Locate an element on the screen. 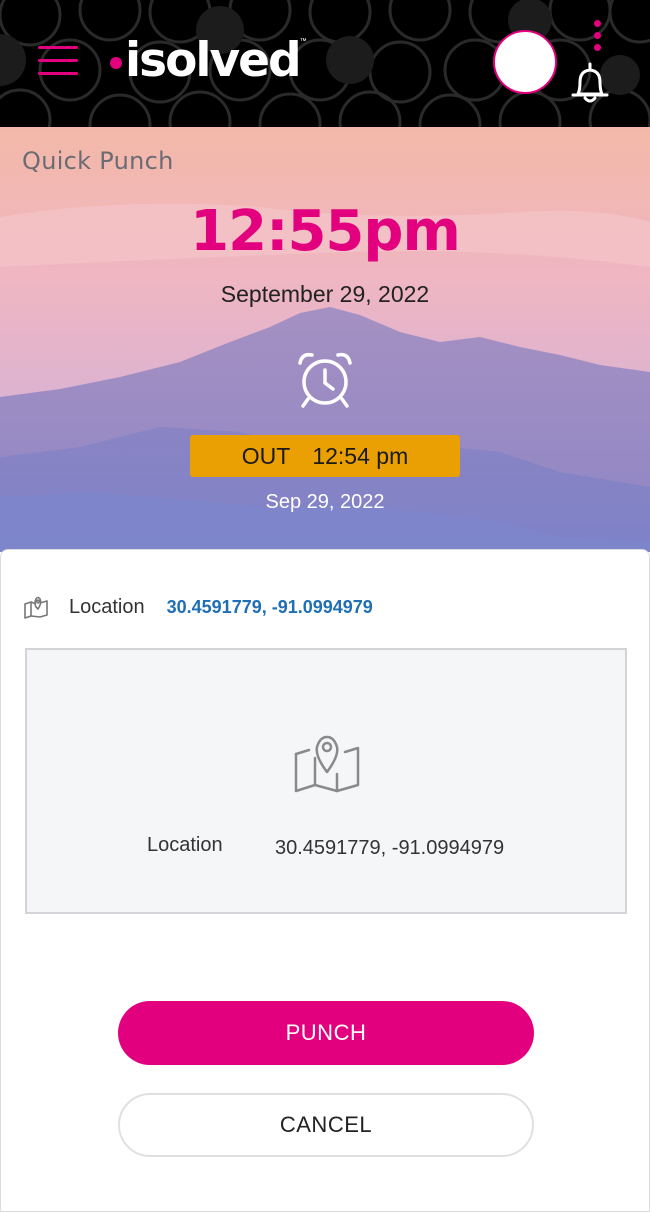 This screenshot has width=650, height=1212. page-title: Quick Punch is located at coordinates (98, 161).